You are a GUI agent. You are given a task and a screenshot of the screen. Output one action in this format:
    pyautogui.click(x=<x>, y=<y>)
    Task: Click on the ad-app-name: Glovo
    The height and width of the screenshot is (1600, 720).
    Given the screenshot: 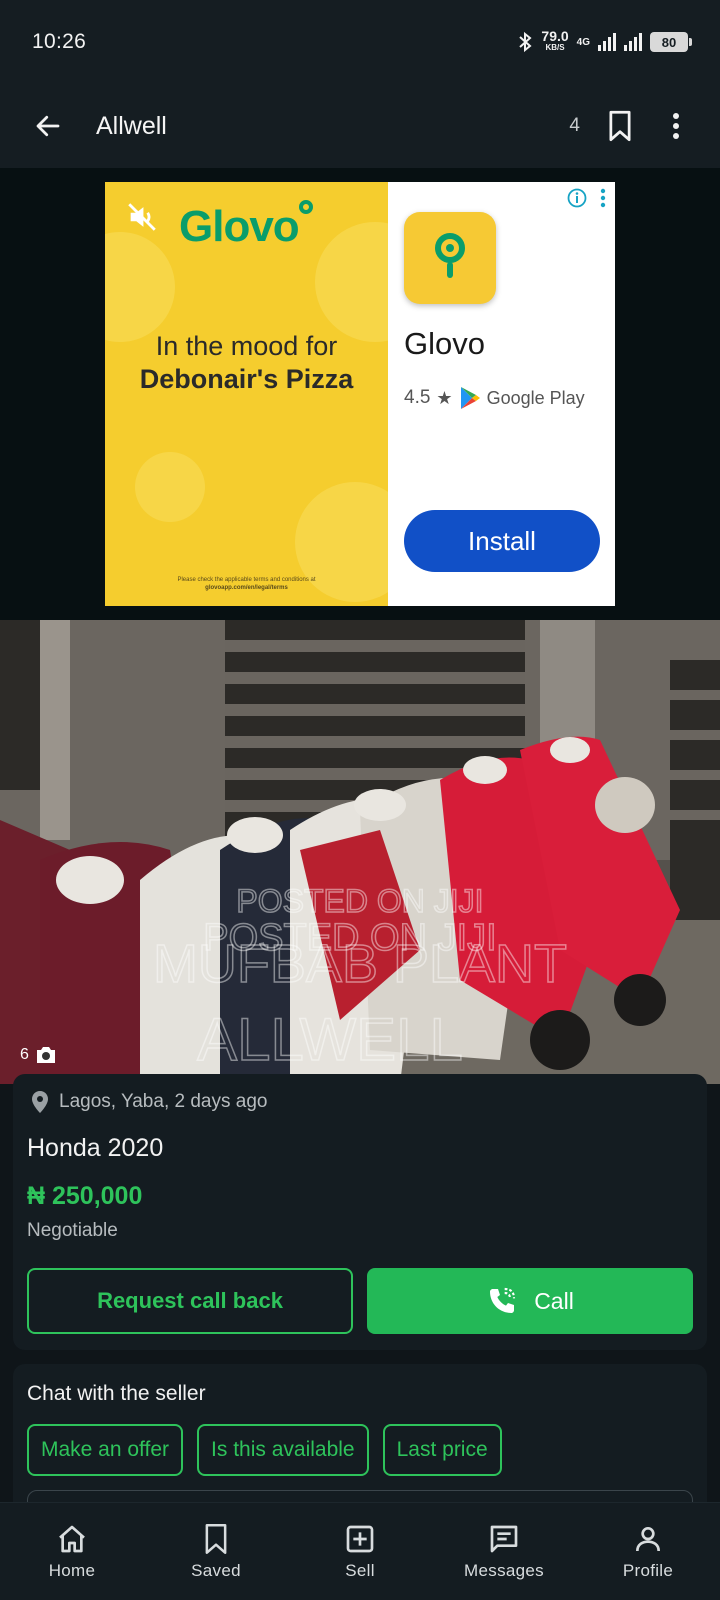 What is the action you would take?
    pyautogui.click(x=444, y=343)
    